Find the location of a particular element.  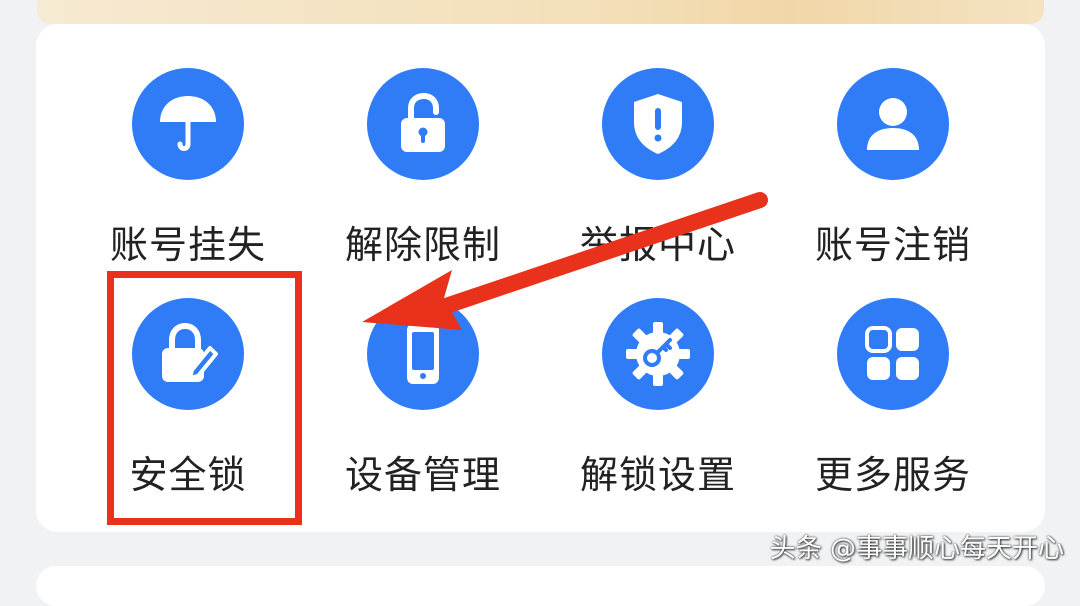

annotation-arrow is located at coordinates (565, 261).